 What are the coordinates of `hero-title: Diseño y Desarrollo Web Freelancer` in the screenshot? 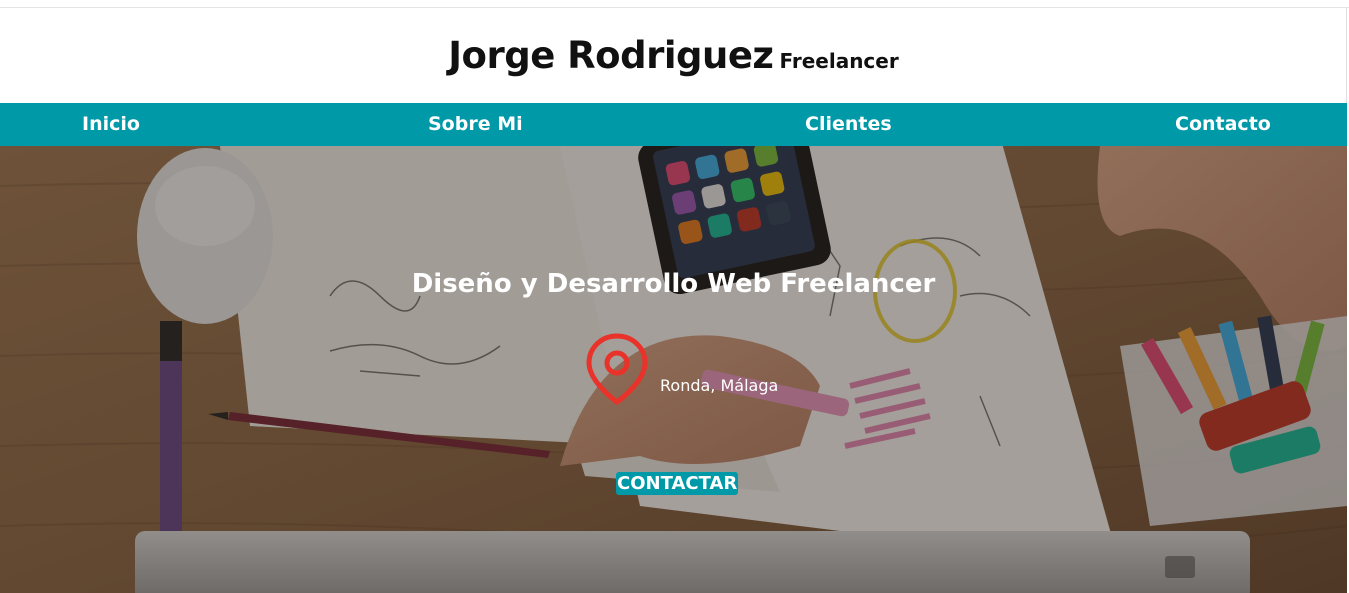 It's located at (673, 284).